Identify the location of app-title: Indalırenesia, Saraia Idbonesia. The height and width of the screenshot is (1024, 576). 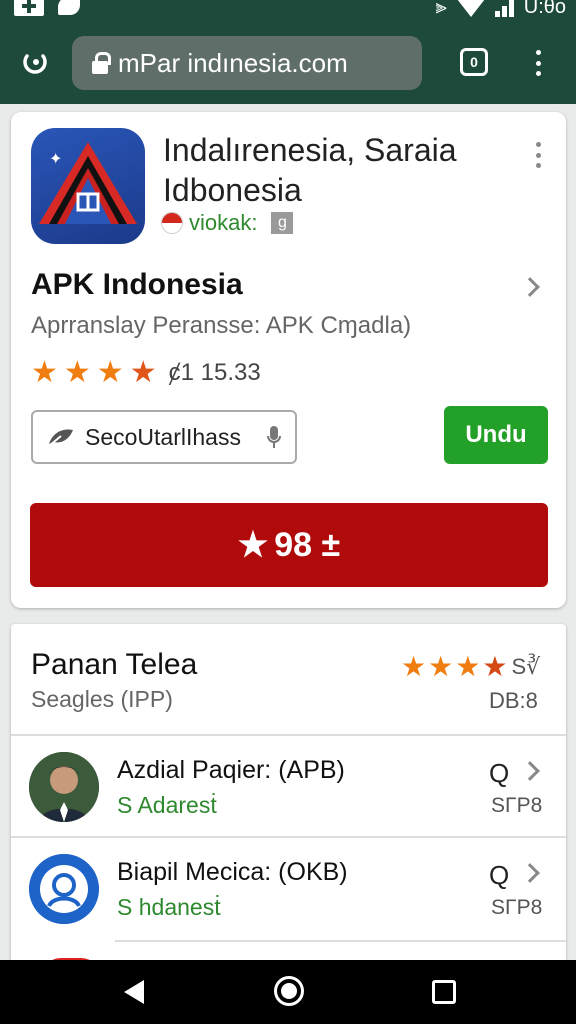
(310, 170).